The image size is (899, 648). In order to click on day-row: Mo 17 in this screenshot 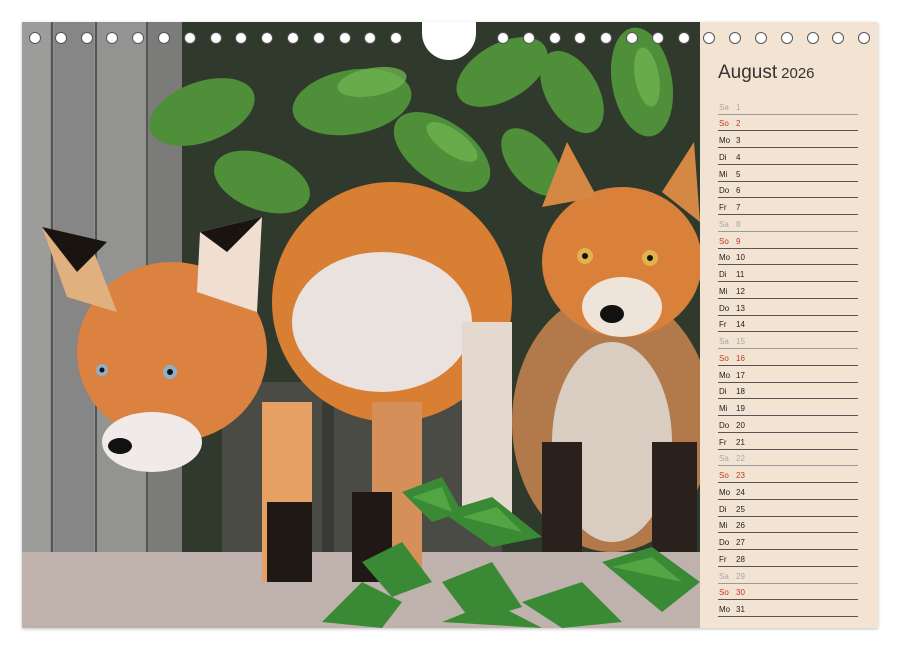, I will do `click(788, 374)`.